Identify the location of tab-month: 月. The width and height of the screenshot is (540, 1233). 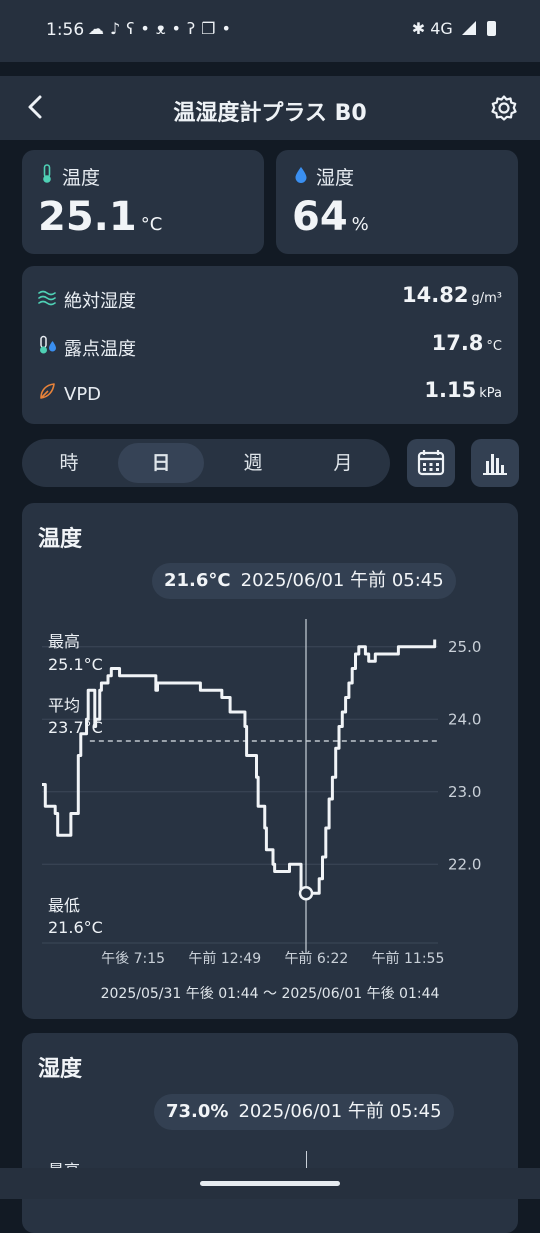
(343, 463).